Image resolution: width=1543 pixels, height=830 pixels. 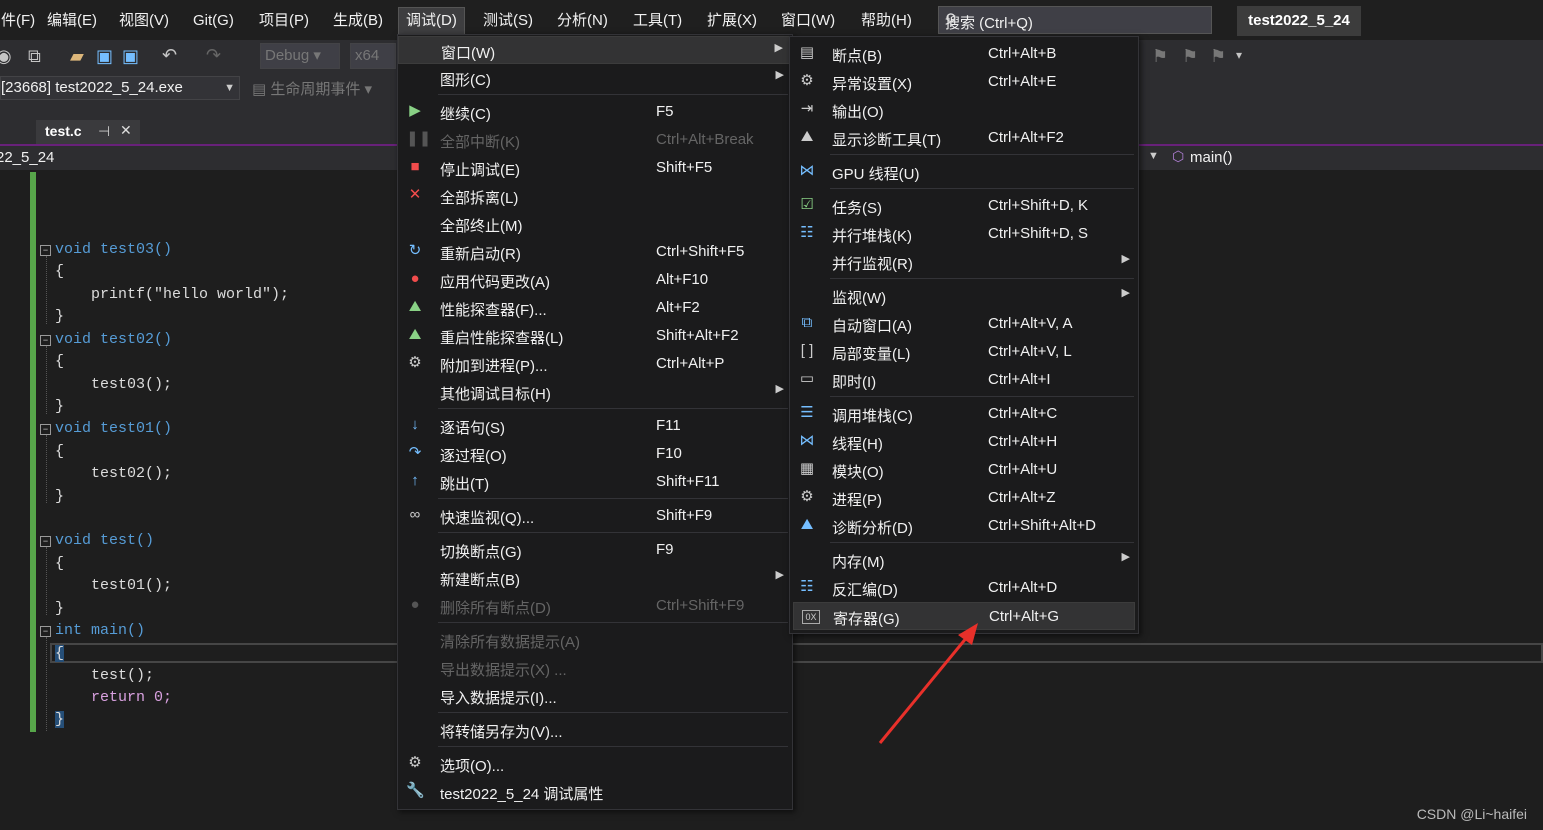 What do you see at coordinates (595, 196) in the screenshot?
I see `menu-item-detach-all: ✕ 全部拆离(L)` at bounding box center [595, 196].